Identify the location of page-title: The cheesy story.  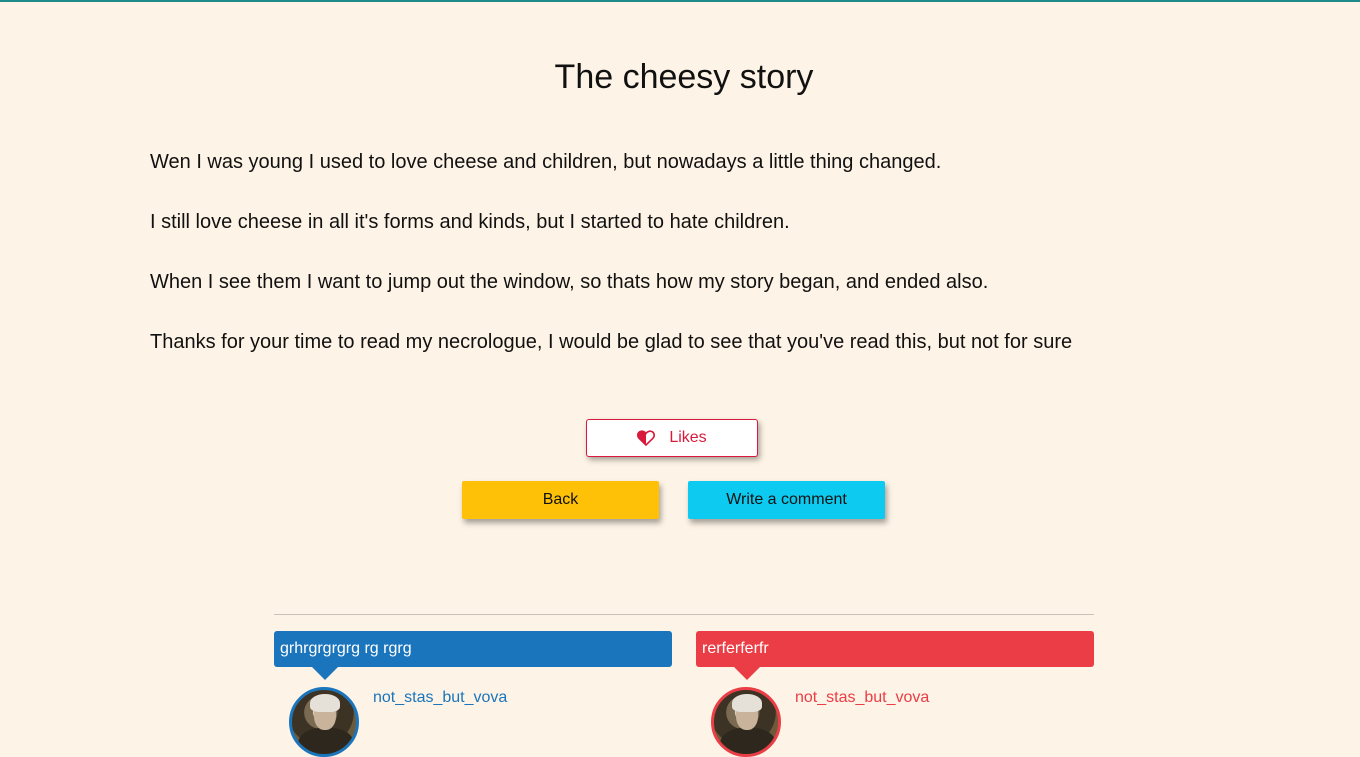
(684, 77).